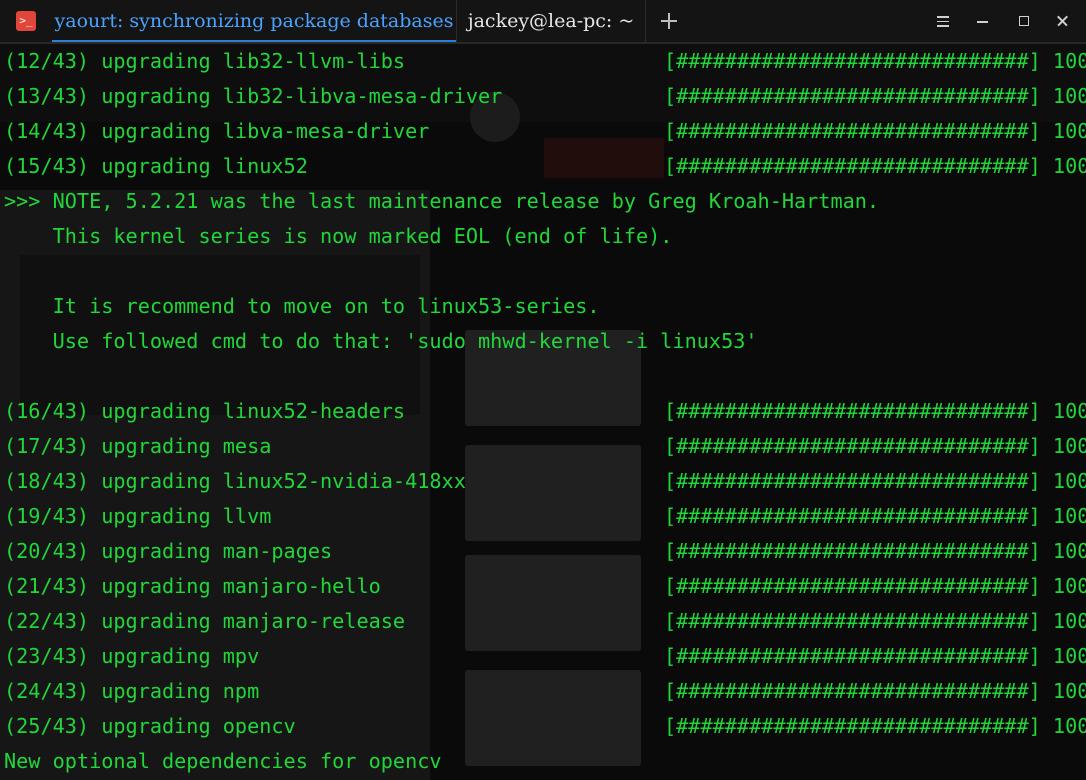 The image size is (1086, 780). Describe the element at coordinates (192, 586) in the screenshot. I see `terminal-line: (21/43) upgrading manjaro-hello` at that location.